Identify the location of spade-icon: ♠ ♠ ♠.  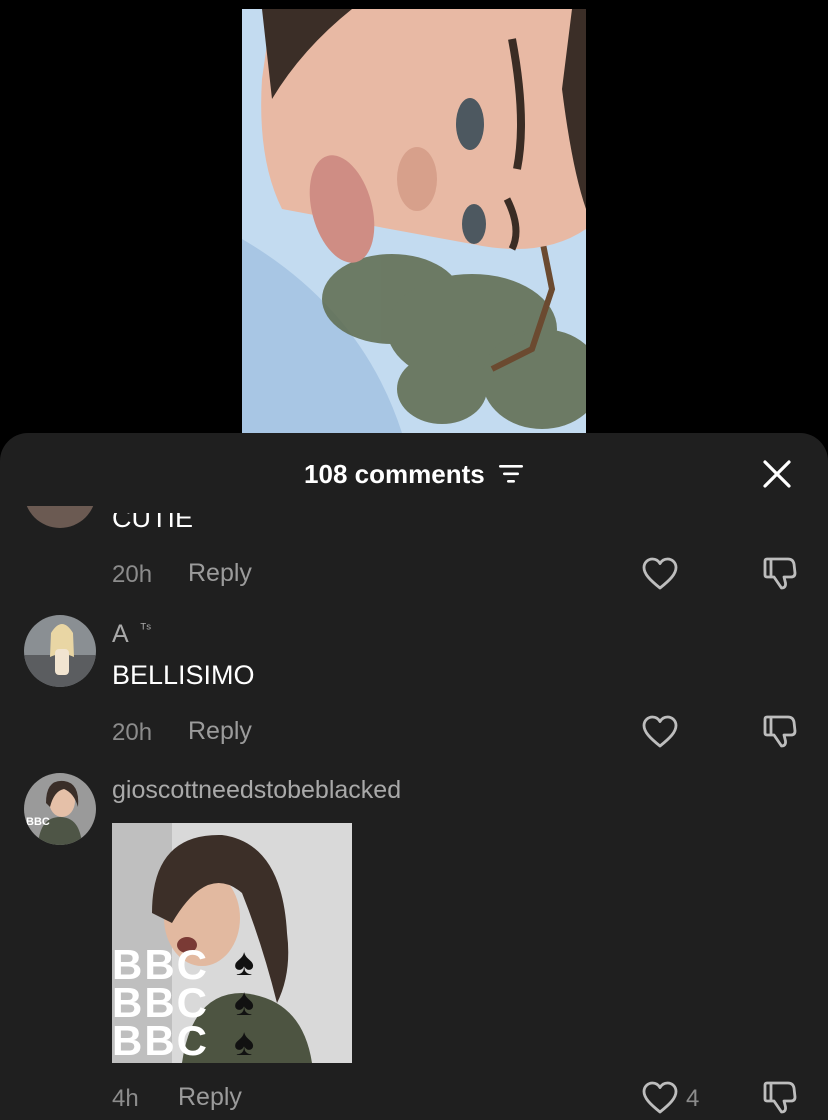
(244, 1002).